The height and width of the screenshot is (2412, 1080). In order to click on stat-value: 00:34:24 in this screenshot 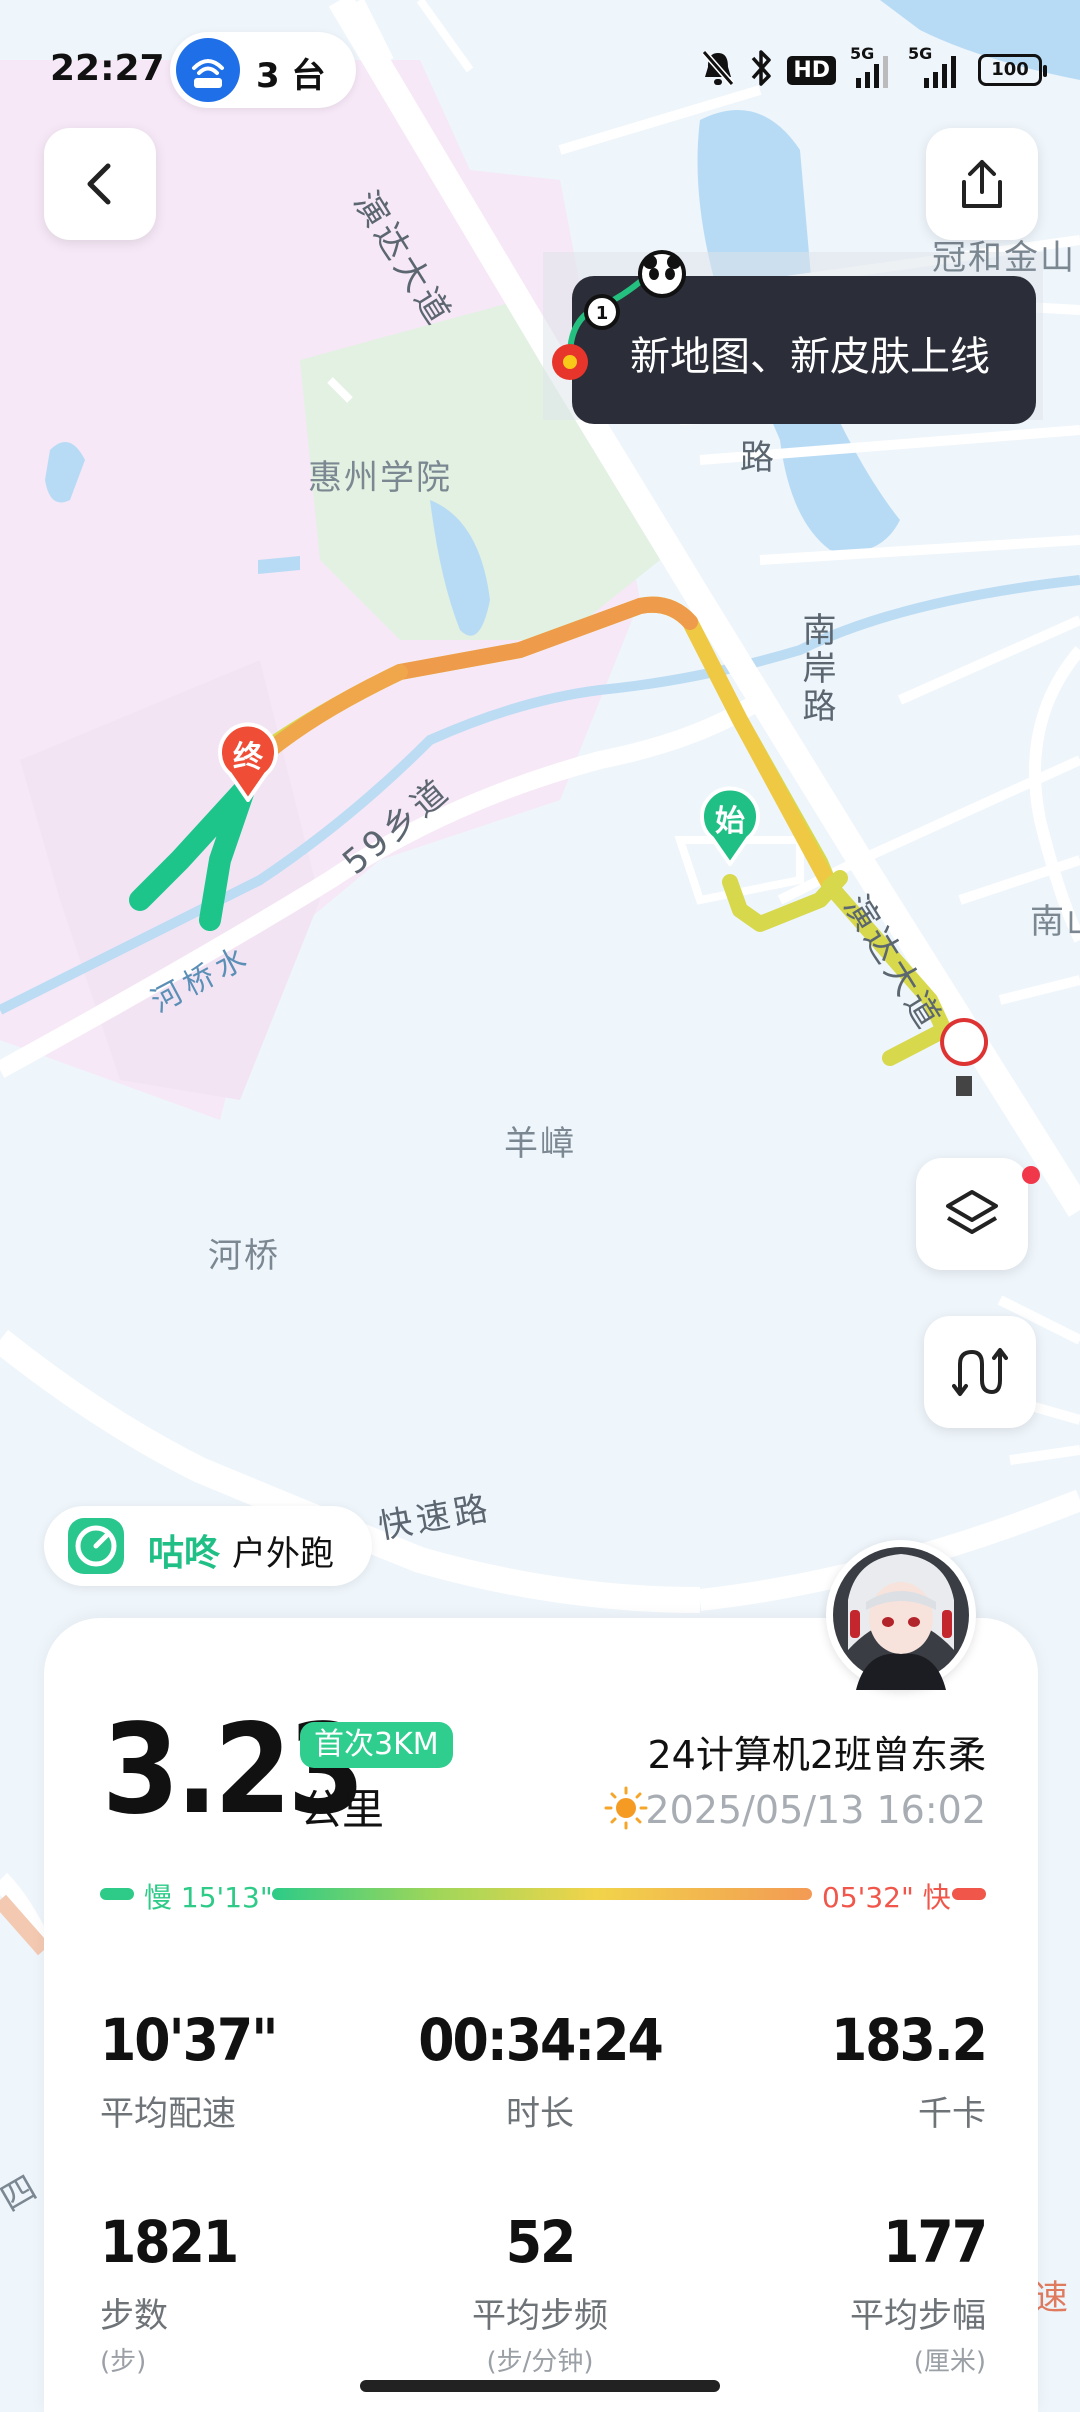, I will do `click(541, 2040)`.